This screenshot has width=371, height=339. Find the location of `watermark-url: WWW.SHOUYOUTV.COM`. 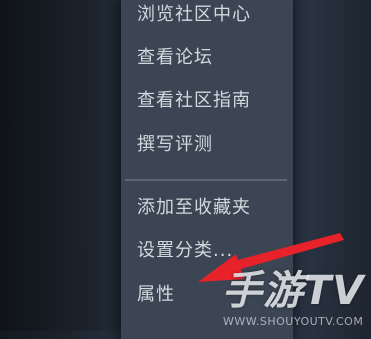

watermark-url: WWW.SHOUYOUTV.COM is located at coordinates (293, 321).